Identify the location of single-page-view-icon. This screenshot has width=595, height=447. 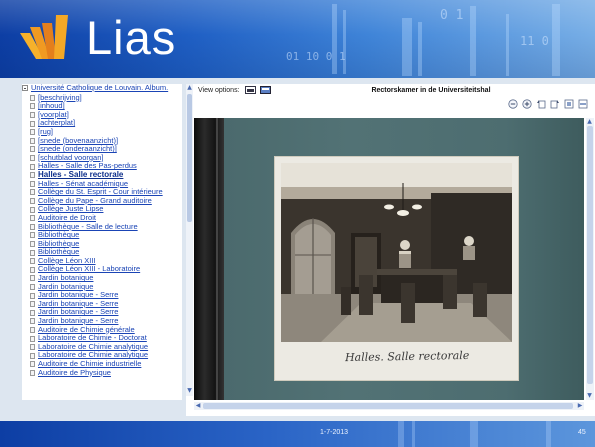
(250, 90).